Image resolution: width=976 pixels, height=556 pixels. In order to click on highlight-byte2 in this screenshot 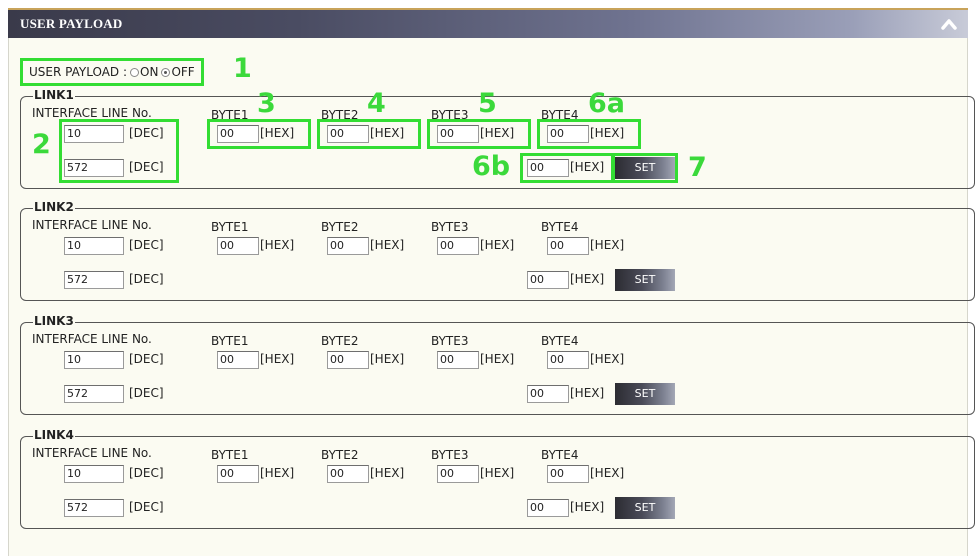, I will do `click(369, 134)`.